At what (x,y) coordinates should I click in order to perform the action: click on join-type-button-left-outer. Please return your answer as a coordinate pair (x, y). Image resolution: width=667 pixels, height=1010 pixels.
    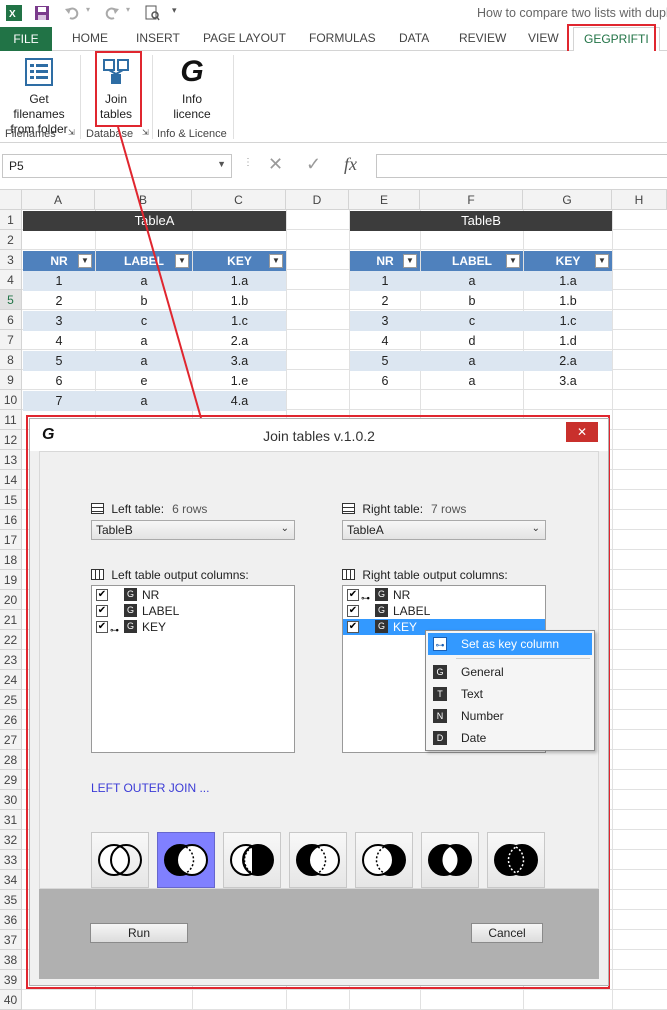
    Looking at the image, I should click on (186, 860).